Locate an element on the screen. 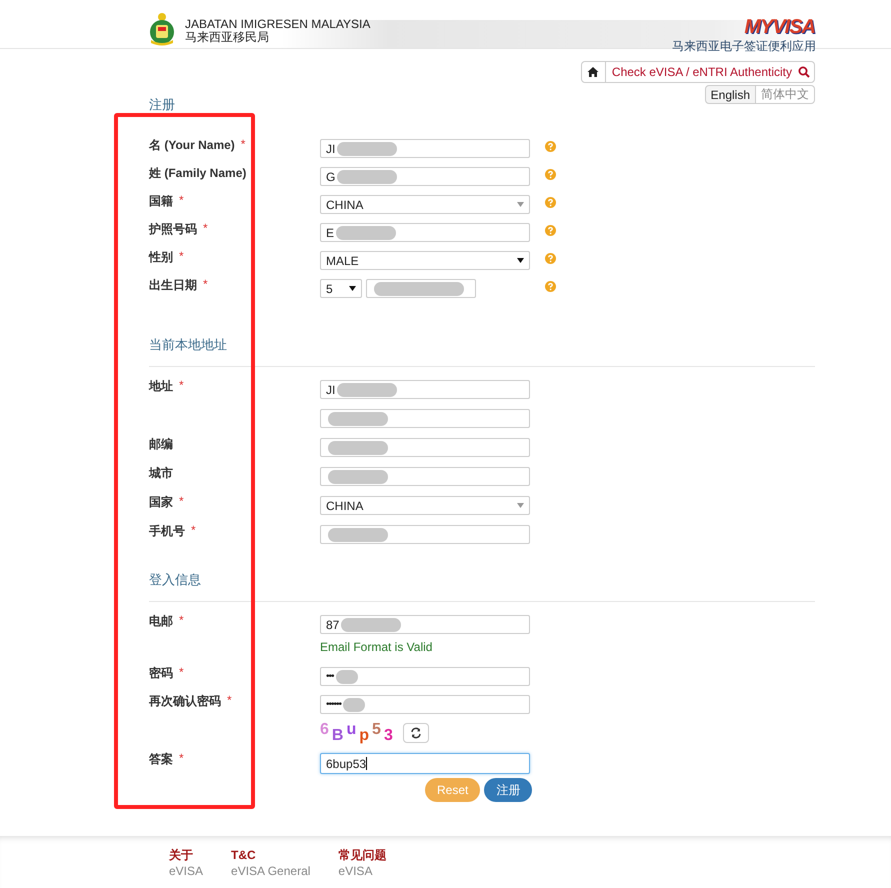  field-label: 手机号 is located at coordinates (167, 531).